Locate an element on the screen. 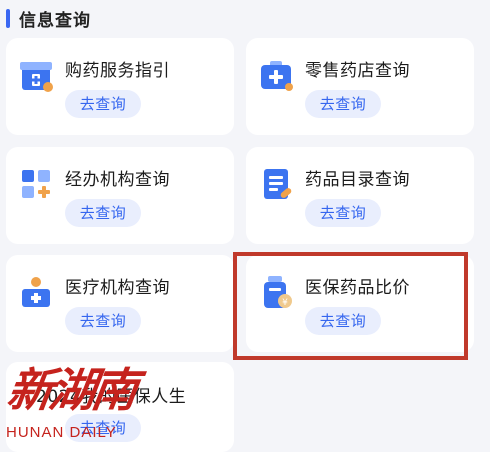 The width and height of the screenshot is (490, 452). card-retail-pharmacy: 零售药店查询 去查询 is located at coordinates (360, 86).